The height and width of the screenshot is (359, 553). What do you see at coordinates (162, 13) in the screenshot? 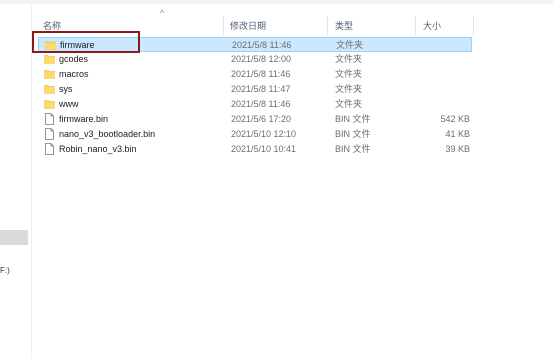
I see `sort-ascending-icon: ^` at bounding box center [162, 13].